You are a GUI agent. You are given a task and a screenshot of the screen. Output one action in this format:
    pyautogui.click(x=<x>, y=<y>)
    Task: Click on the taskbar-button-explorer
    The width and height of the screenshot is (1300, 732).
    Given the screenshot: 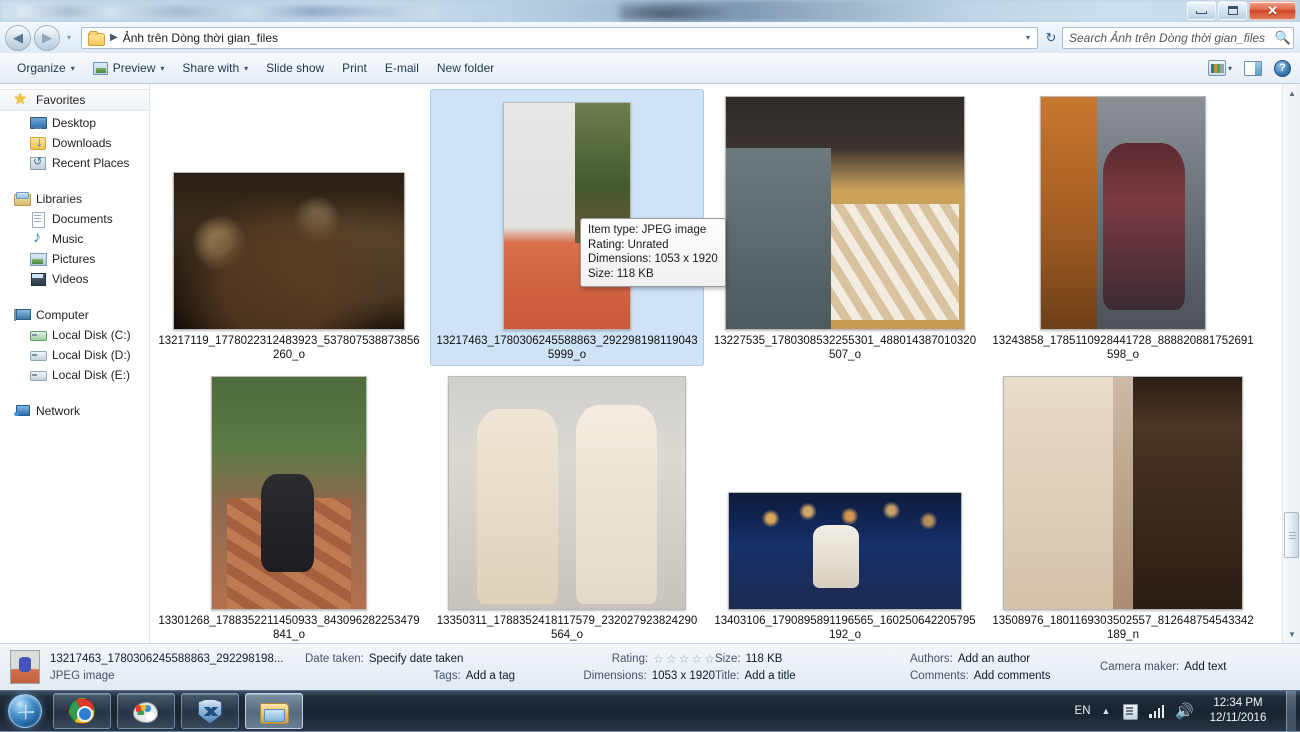 What is the action you would take?
    pyautogui.click(x=274, y=711)
    